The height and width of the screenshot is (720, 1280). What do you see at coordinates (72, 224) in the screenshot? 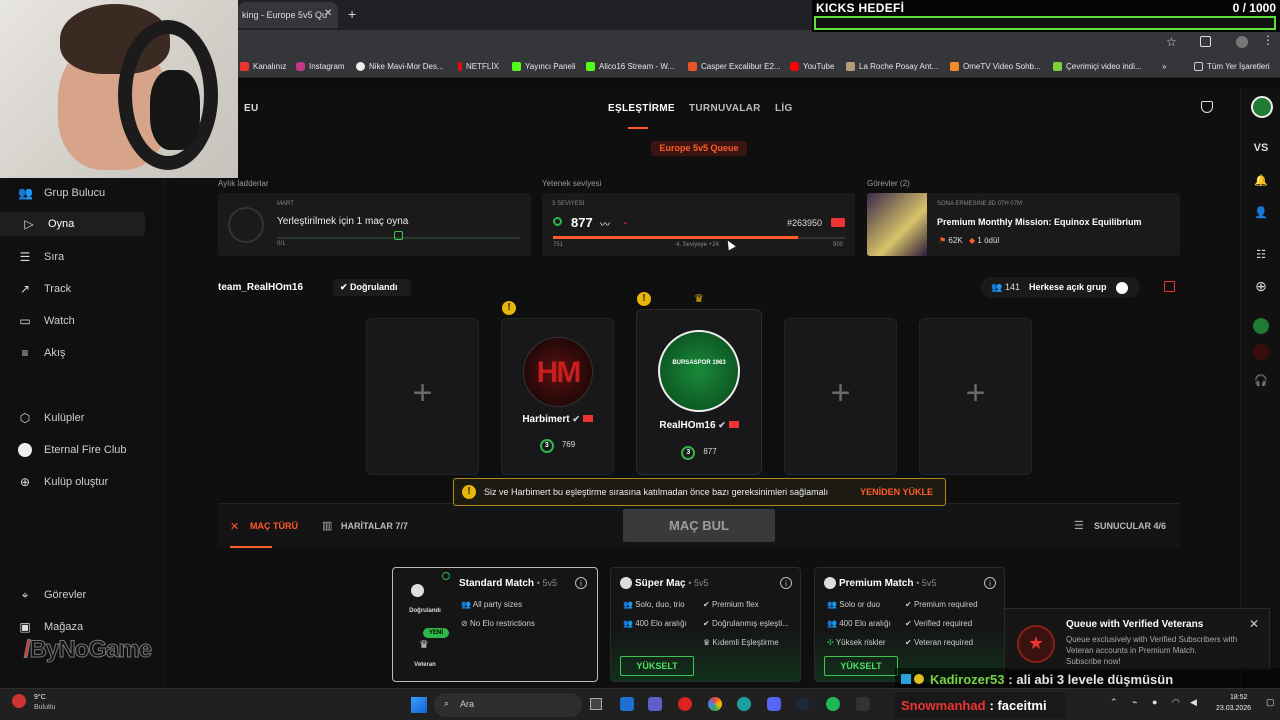
I see `sidebar-item-play: ▷ Oyna` at bounding box center [72, 224].